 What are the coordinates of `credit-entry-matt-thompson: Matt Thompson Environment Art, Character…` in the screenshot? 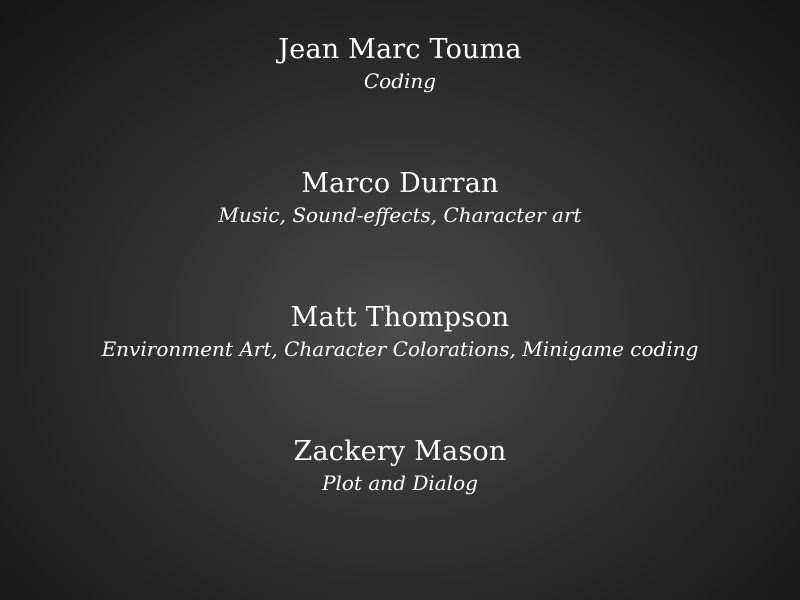 It's located at (400, 332).